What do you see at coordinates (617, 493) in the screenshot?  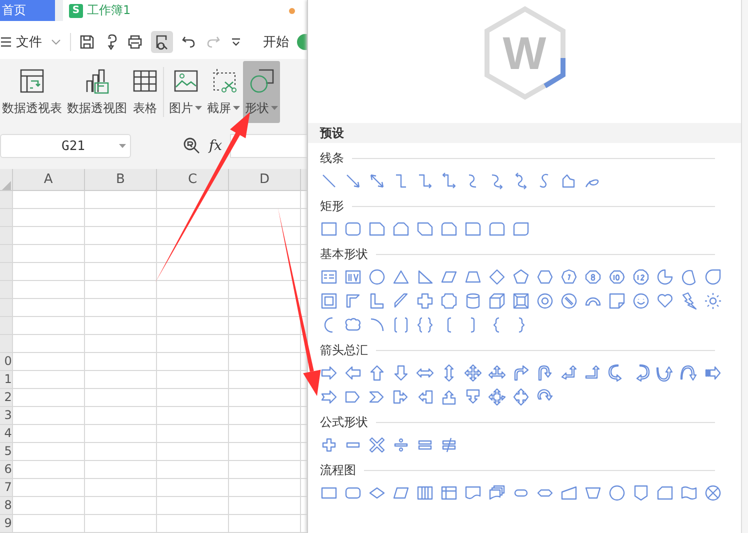 I see `connector-shape-icon` at bounding box center [617, 493].